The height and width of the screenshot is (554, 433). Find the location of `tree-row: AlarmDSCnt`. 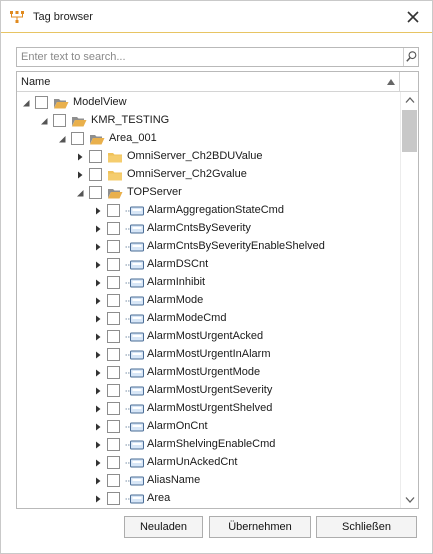

tree-row: AlarmDSCnt is located at coordinates (208, 265).